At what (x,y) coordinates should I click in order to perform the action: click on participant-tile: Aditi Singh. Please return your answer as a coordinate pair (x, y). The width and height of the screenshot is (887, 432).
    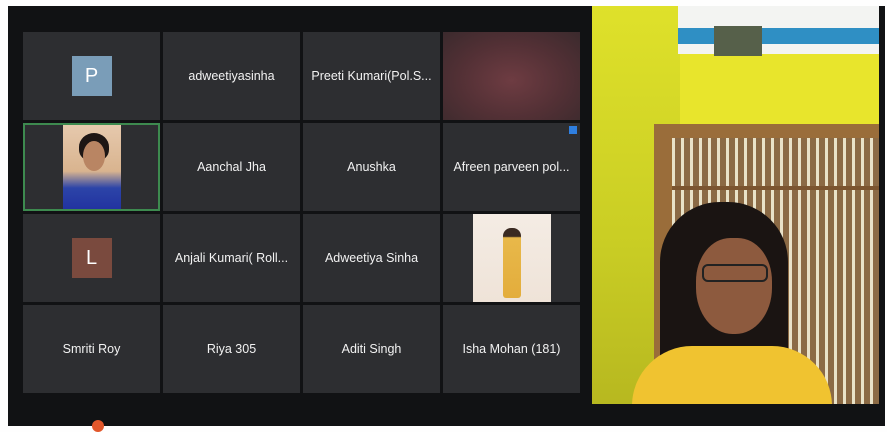
    Looking at the image, I should click on (371, 349).